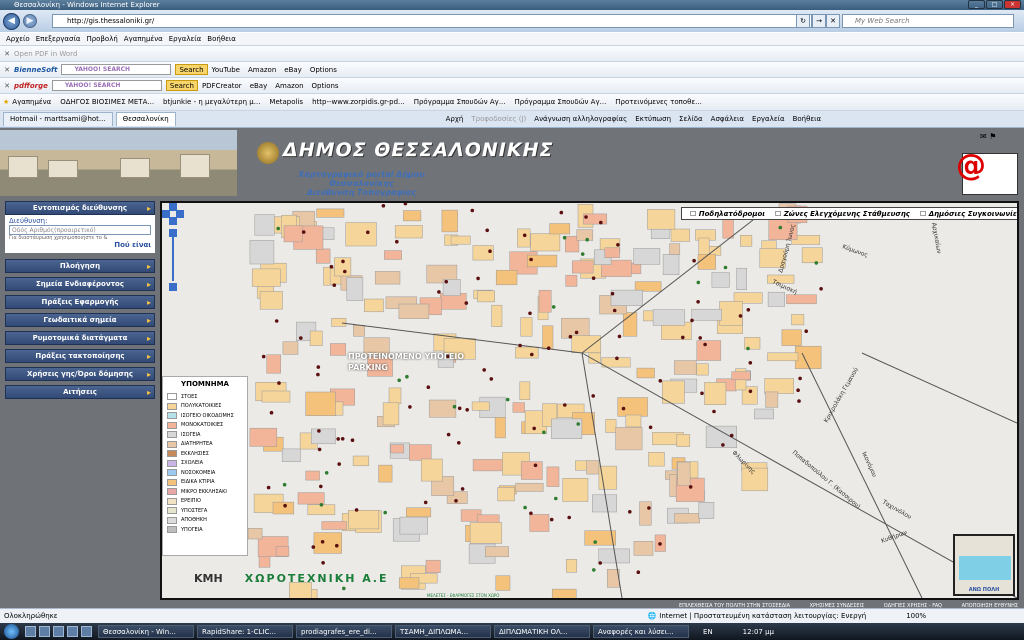 The image size is (1024, 640). What do you see at coordinates (106, 85) in the screenshot?
I see `yahoo-search-input: YAHOO! SEARCH` at bounding box center [106, 85].